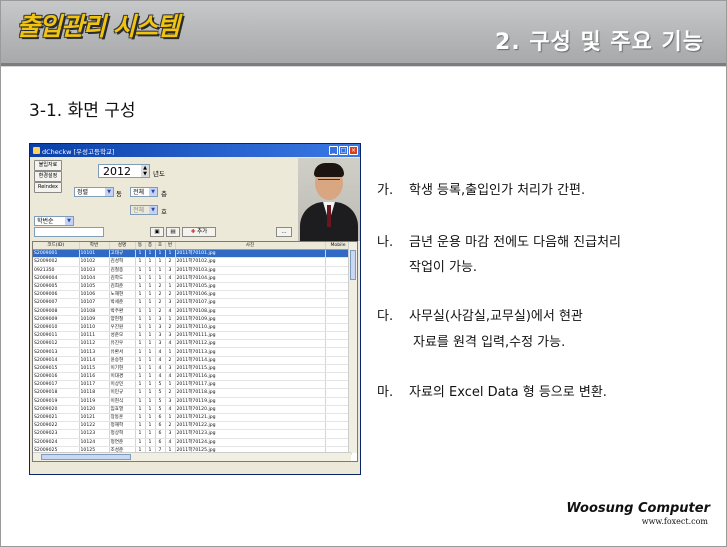 This screenshot has height=547, width=727. What do you see at coordinates (94, 328) in the screenshot?
I see `cell-student-no: 10110` at bounding box center [94, 328].